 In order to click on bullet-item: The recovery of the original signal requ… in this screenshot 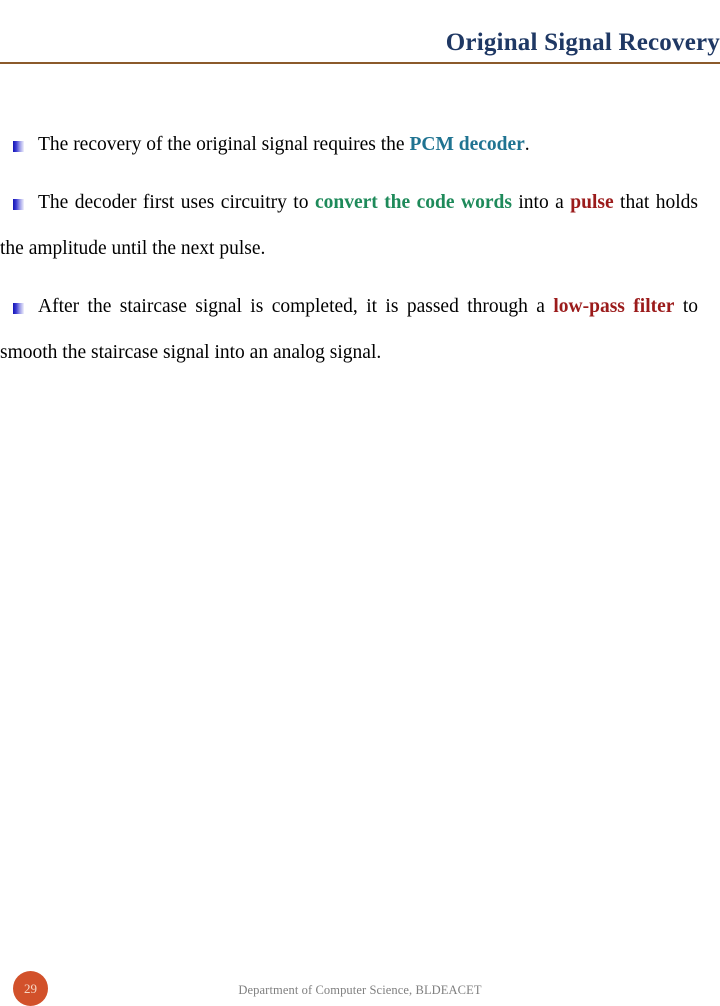, I will do `click(360, 145)`.